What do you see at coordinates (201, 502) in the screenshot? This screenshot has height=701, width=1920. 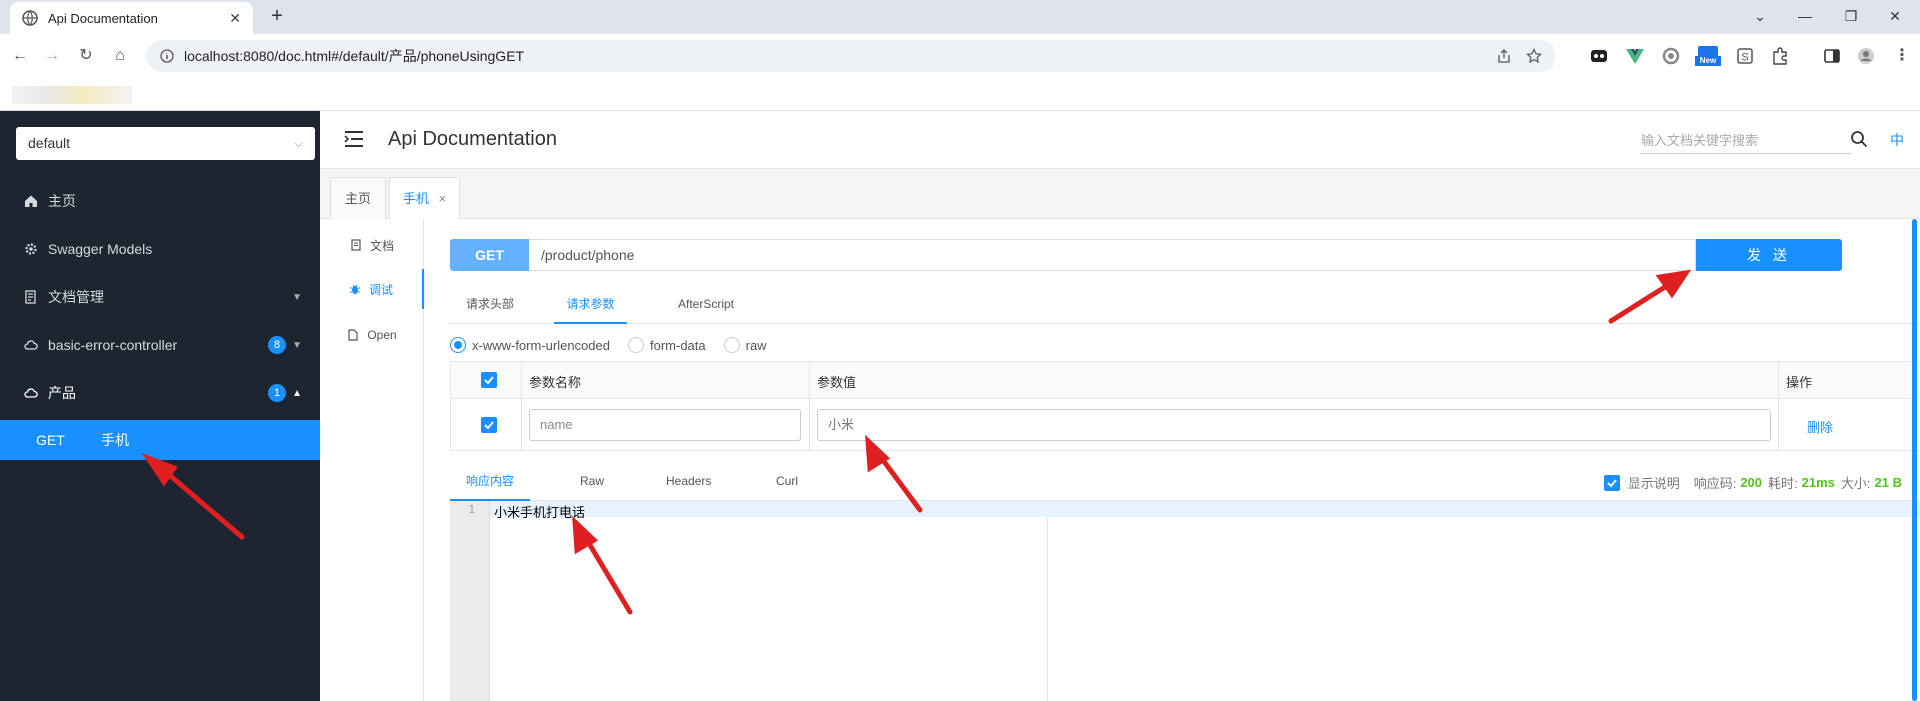 I see `arrow-to-phone-item` at bounding box center [201, 502].